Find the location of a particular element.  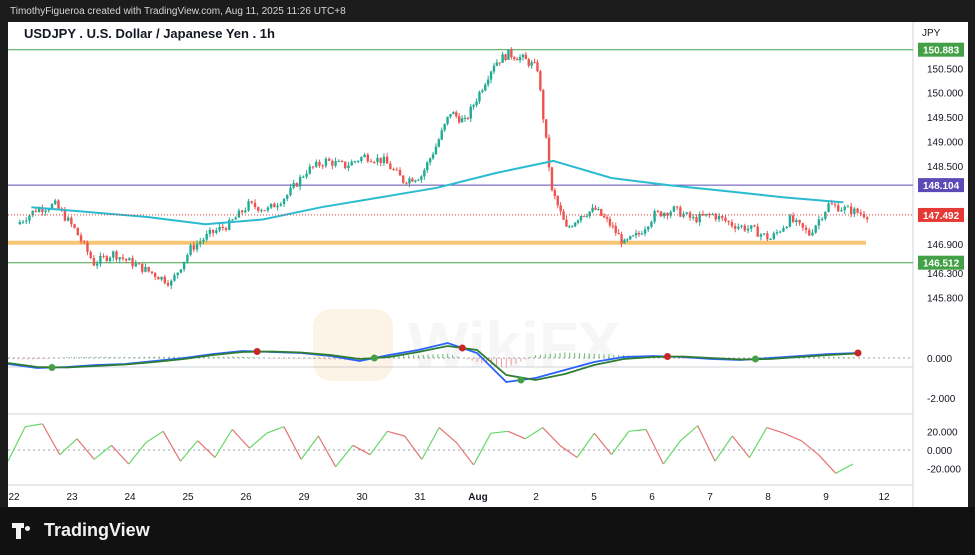

price-tag-label: 147.492 is located at coordinates (941, 216).